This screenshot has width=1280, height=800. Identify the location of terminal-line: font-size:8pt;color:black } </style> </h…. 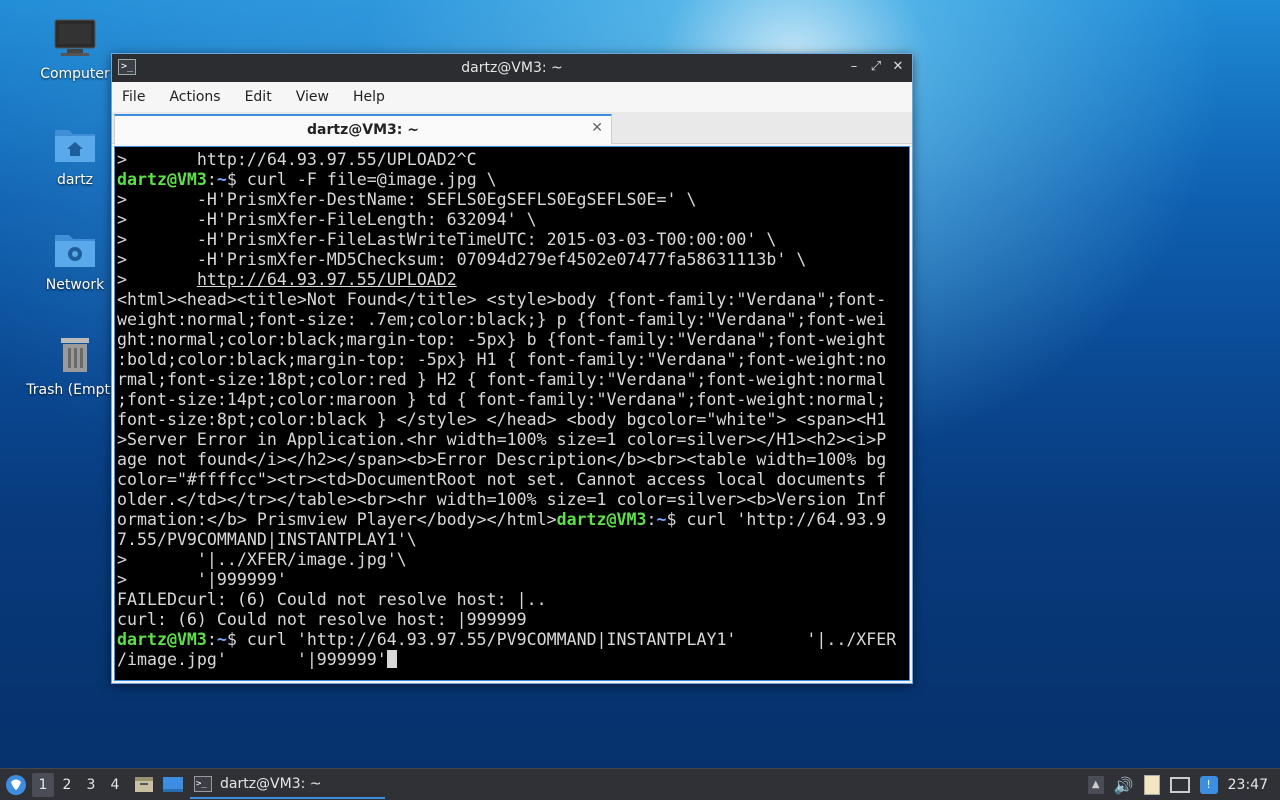
(502, 419).